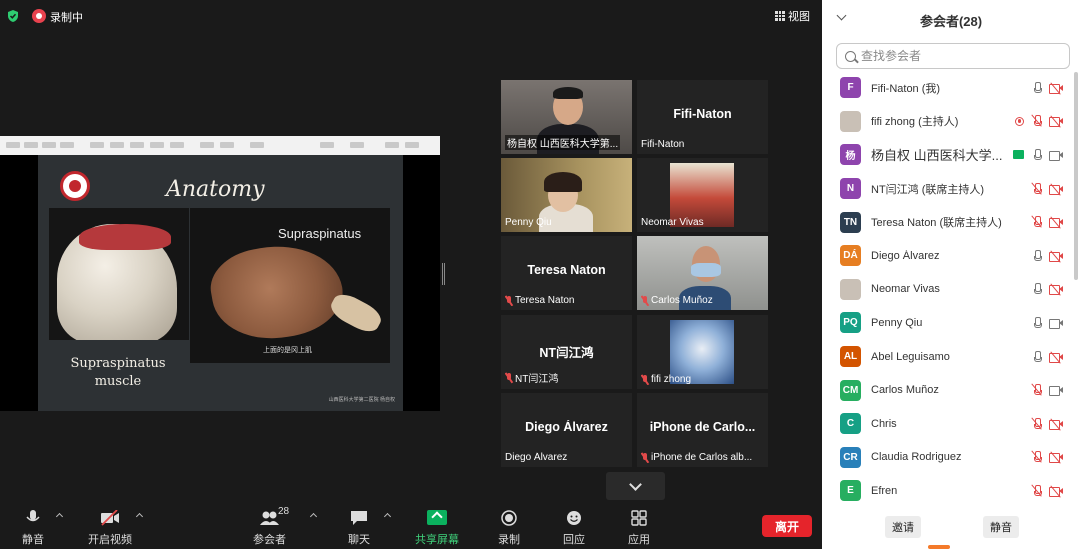  I want to click on audio-options-caret, so click(59, 516).